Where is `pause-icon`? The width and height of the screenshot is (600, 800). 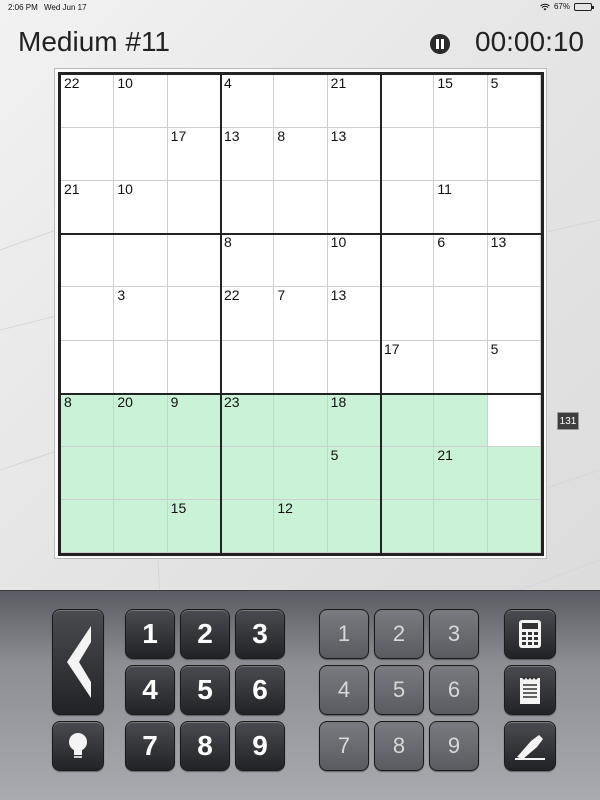
pause-icon is located at coordinates (440, 44).